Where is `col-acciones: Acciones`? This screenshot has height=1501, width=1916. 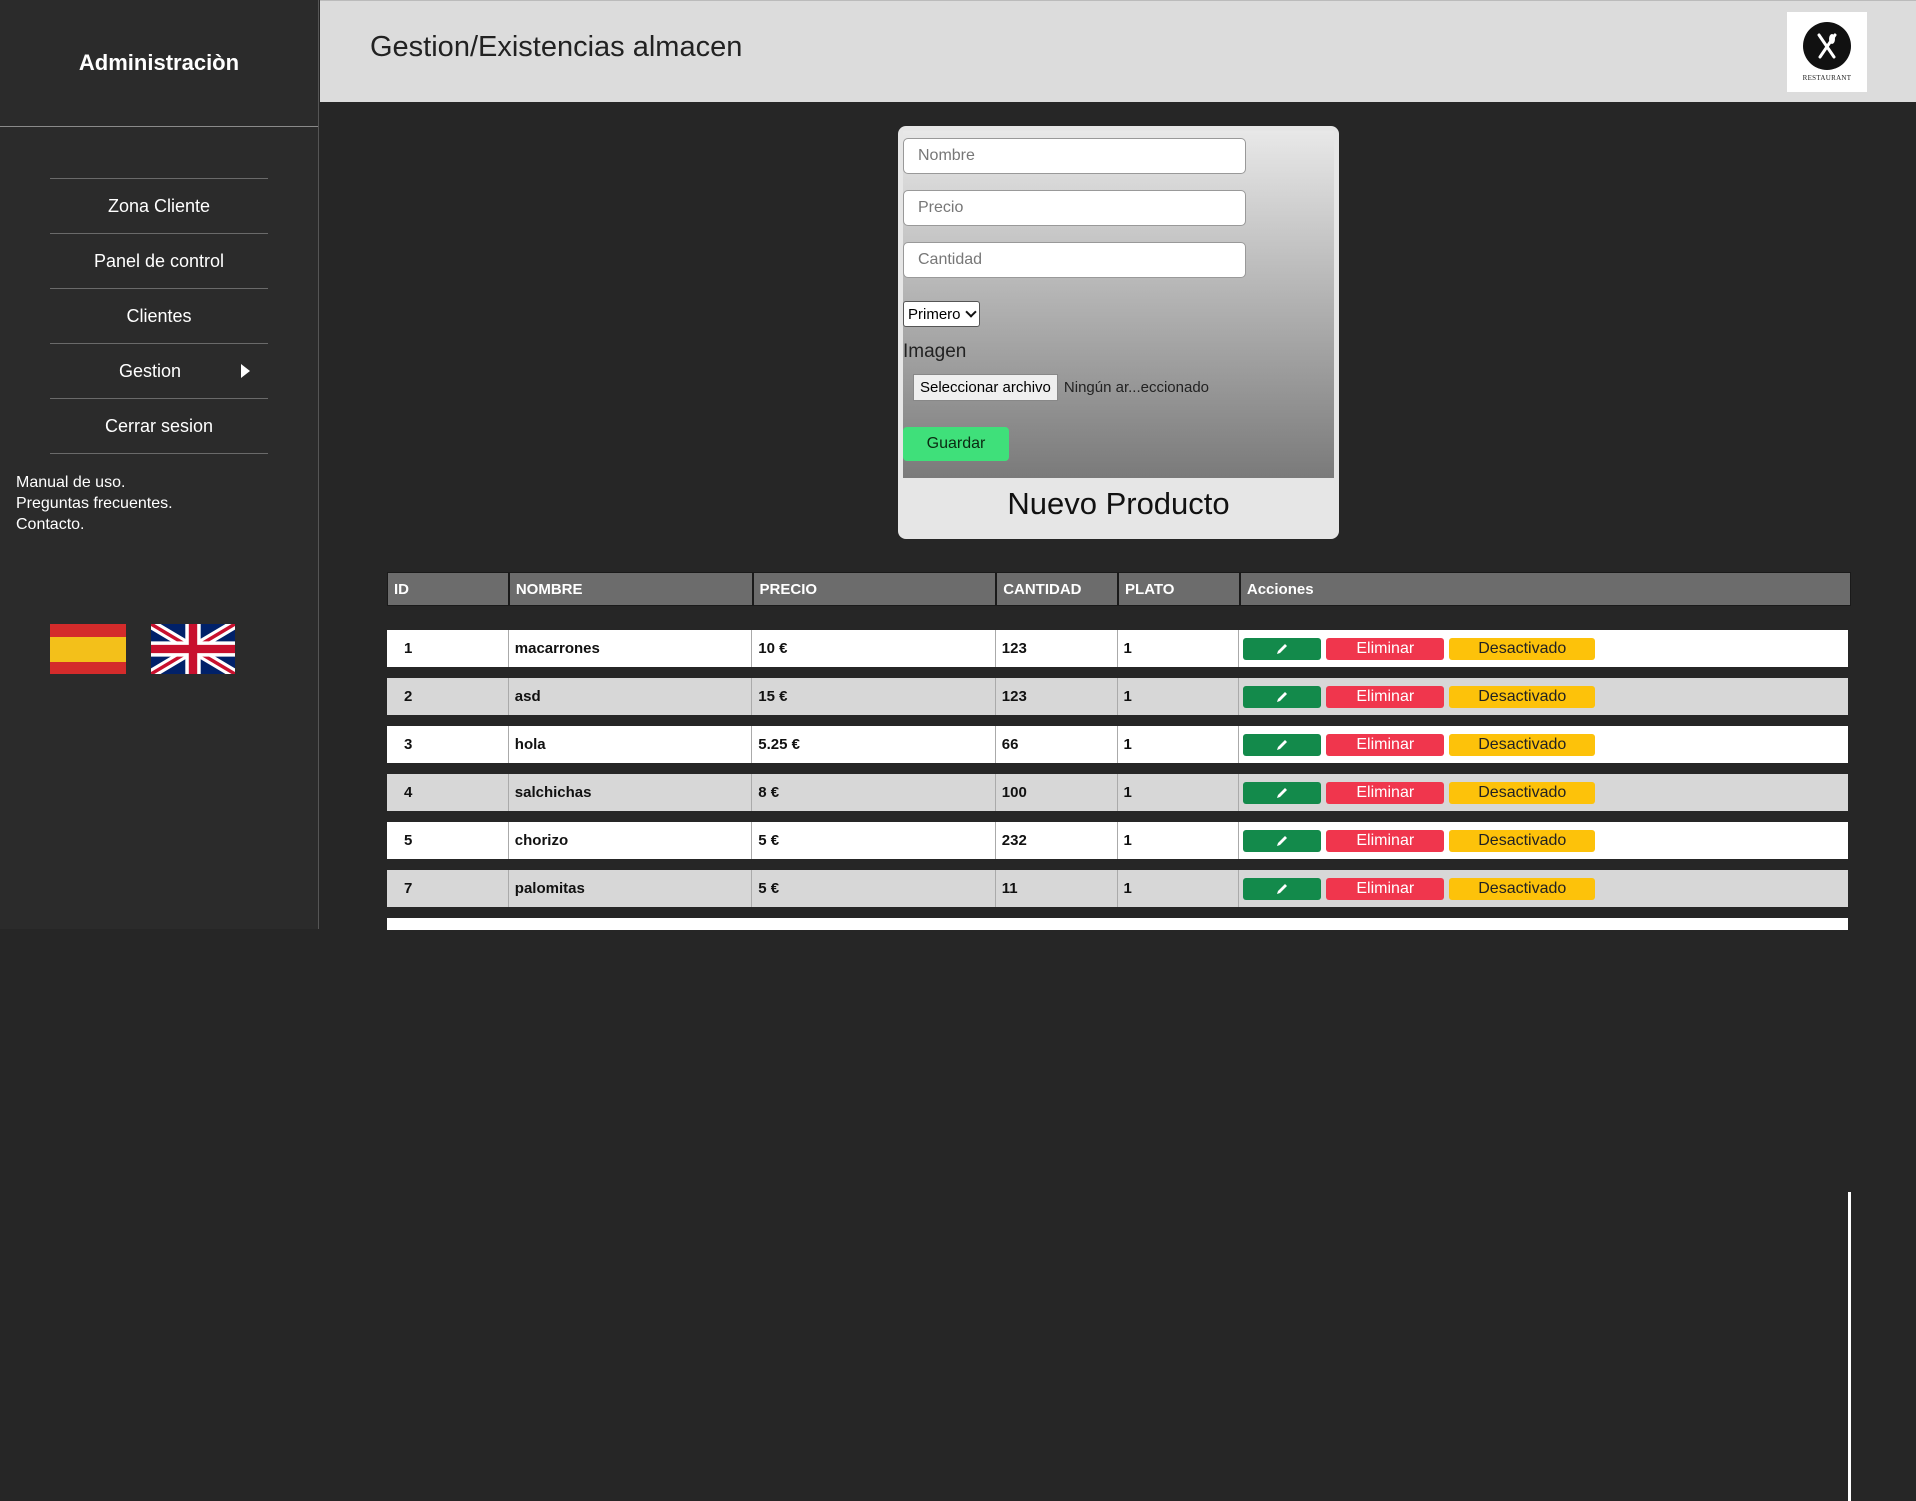
col-acciones: Acciones is located at coordinates (1280, 589).